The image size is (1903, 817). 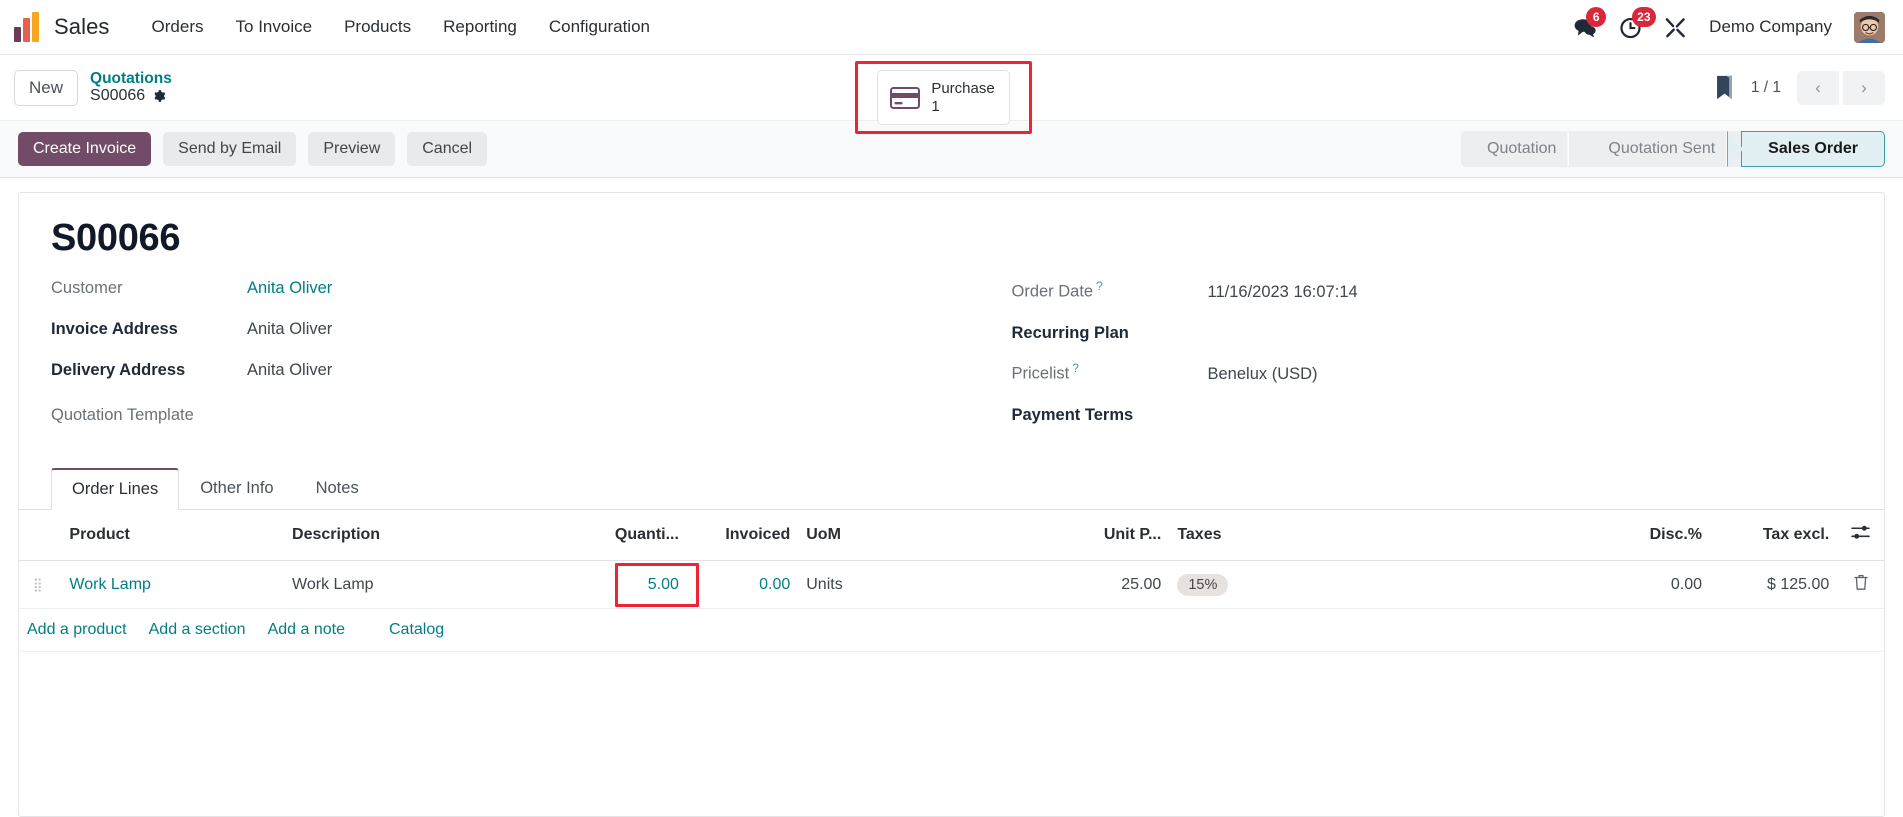 I want to click on odoo-logo-icon, so click(x=28, y=27).